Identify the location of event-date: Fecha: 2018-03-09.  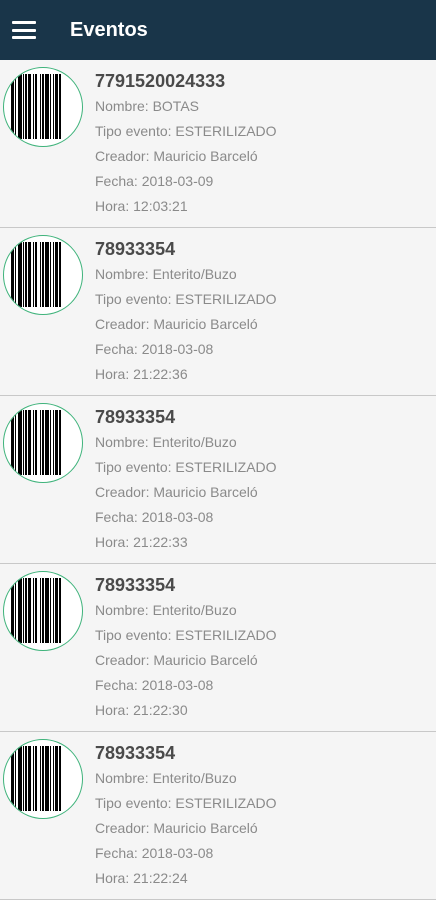
(154, 181).